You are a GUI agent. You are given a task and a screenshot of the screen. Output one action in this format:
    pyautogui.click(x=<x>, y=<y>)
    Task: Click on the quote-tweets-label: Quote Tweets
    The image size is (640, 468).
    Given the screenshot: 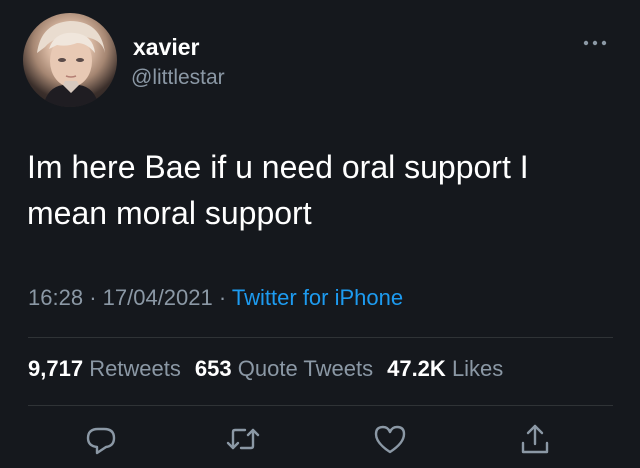 What is the action you would take?
    pyautogui.click(x=305, y=368)
    